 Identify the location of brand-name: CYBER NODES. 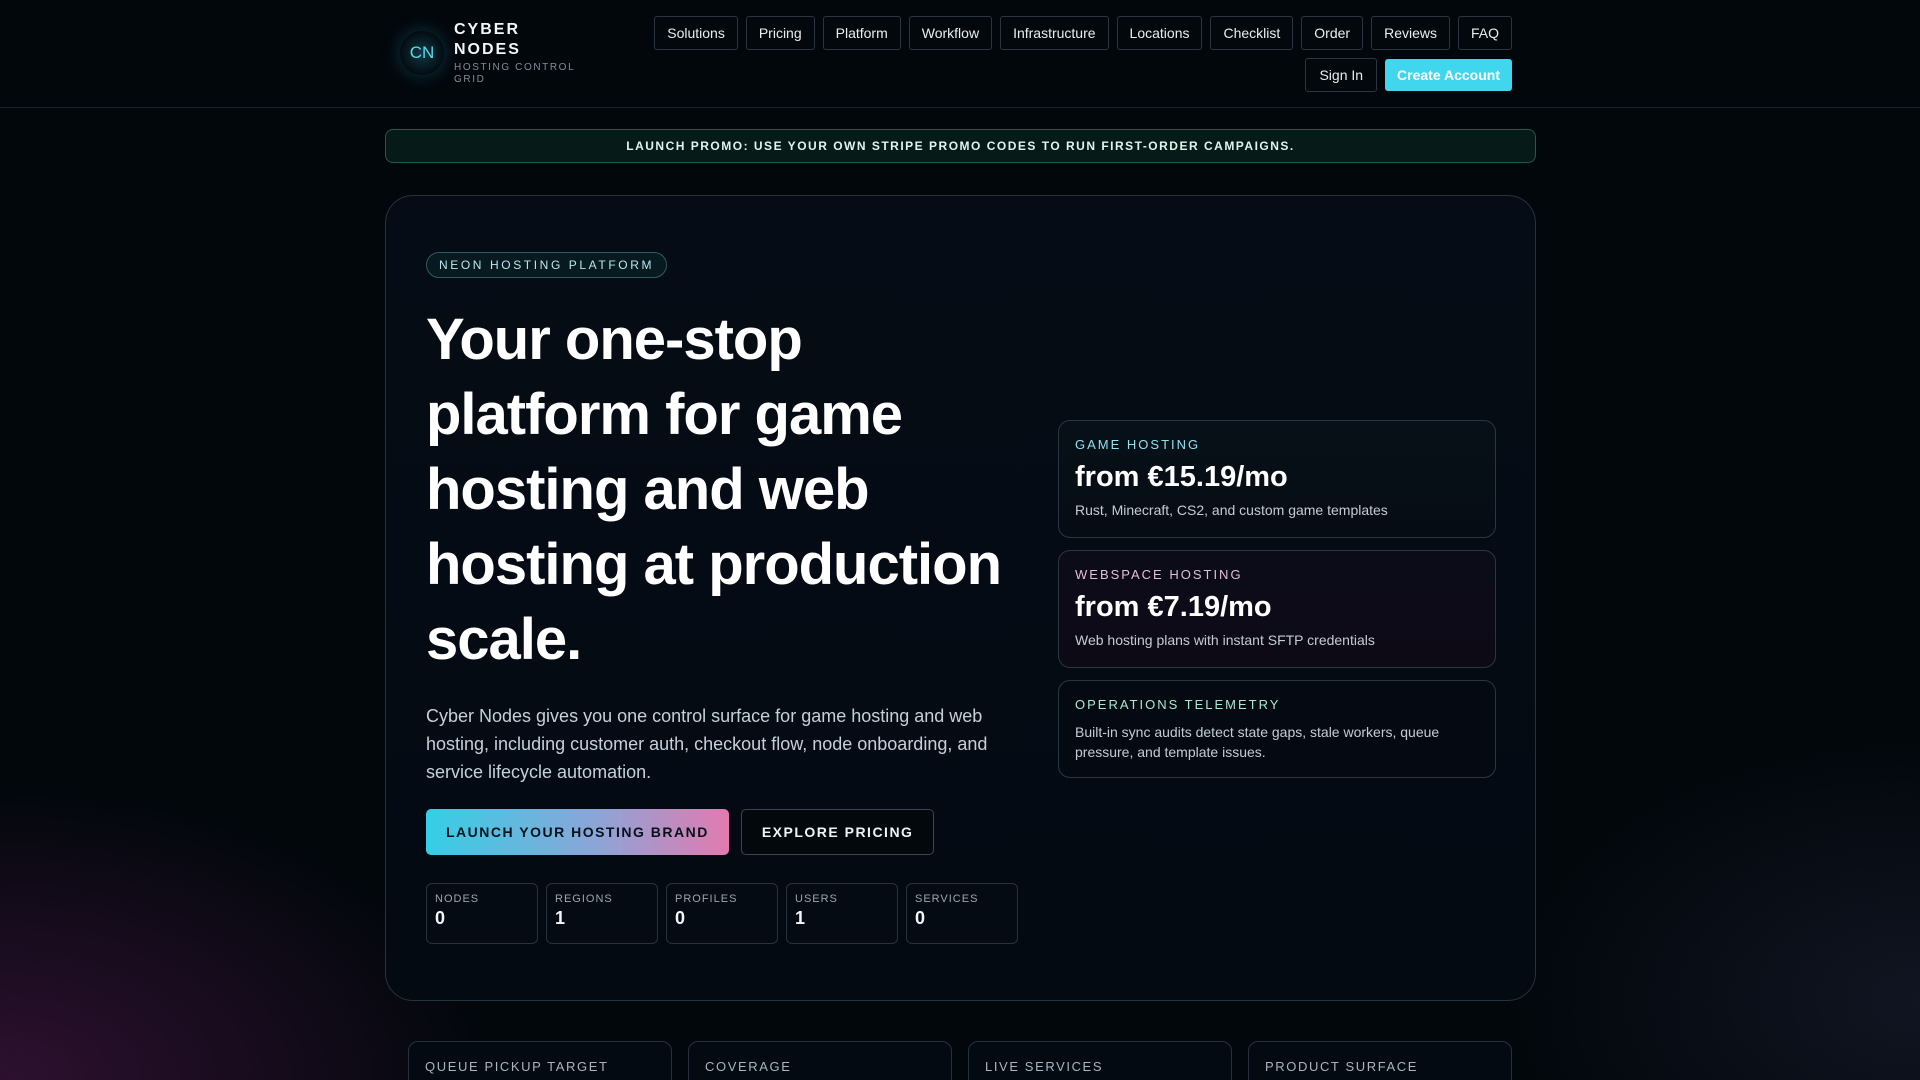
(487, 39).